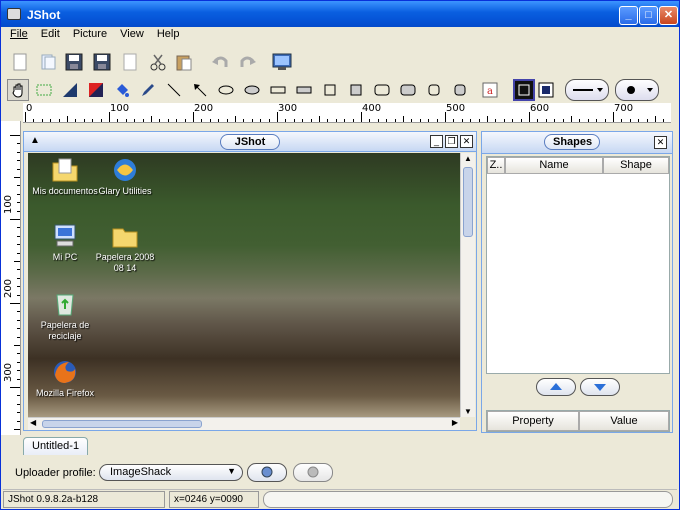 Image resolution: width=680 pixels, height=510 pixels. I want to click on status-bar: JShot 0.9.8.2a-b128 x=0246 y=0090, so click(340, 499).